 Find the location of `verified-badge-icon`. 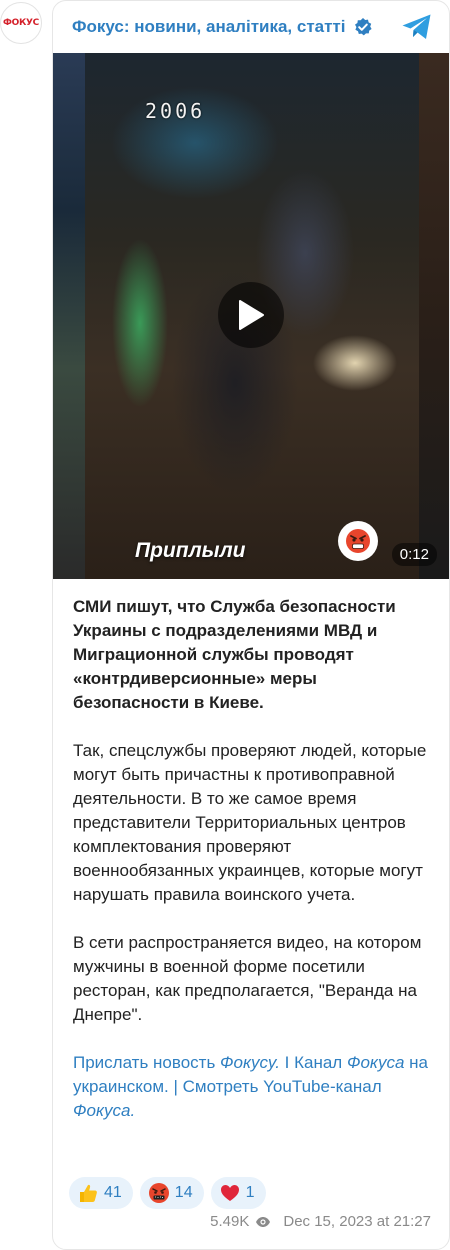

verified-badge-icon is located at coordinates (363, 27).